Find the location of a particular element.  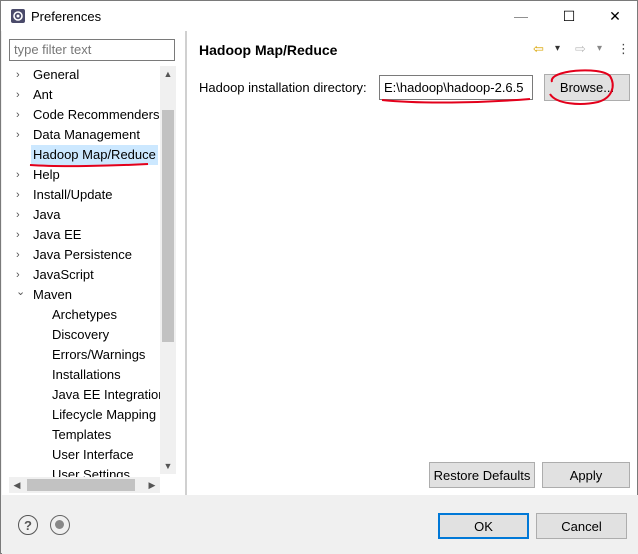

forward-menu-chevron-icon: ▾ is located at coordinates (599, 48).